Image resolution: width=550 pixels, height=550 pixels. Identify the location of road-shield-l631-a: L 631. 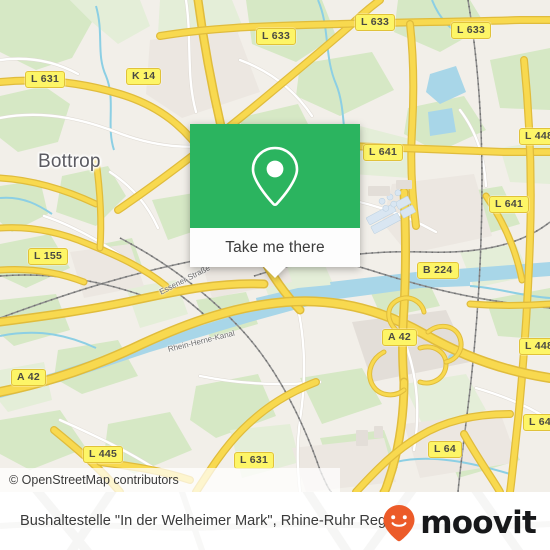
(45, 79).